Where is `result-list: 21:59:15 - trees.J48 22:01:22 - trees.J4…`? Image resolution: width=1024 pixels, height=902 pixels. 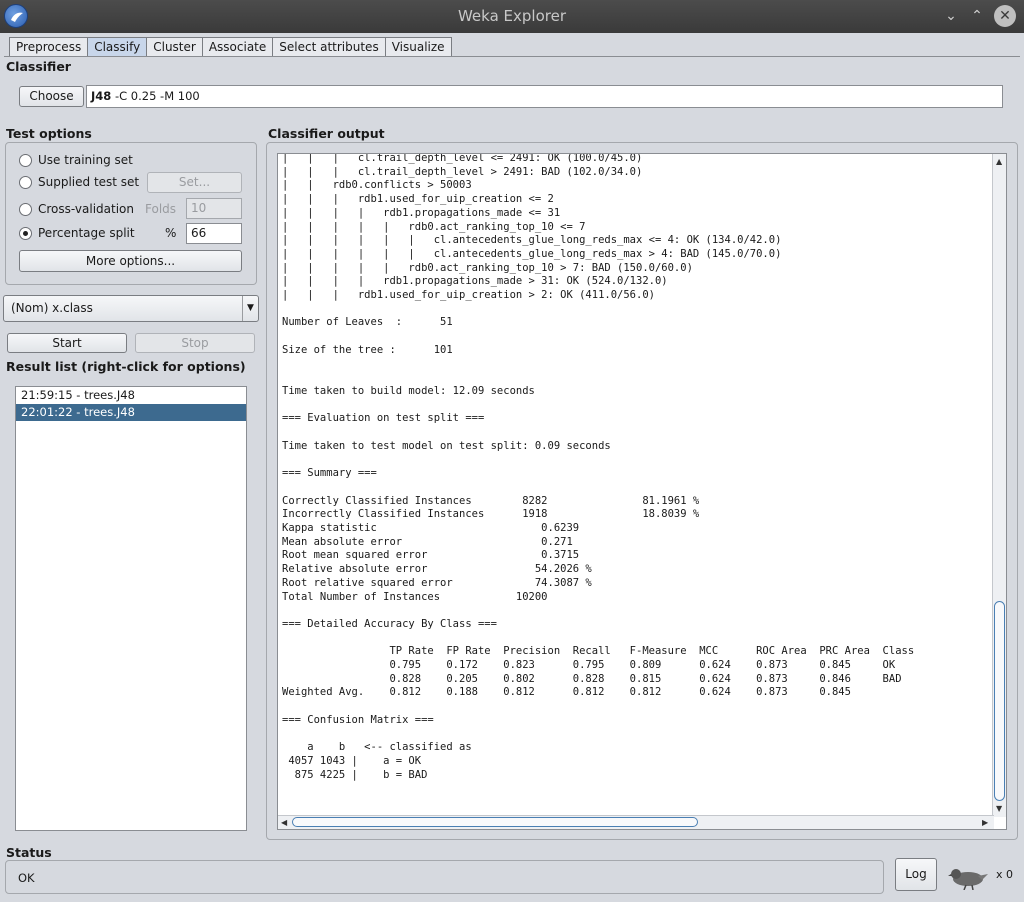
result-list: 21:59:15 - trees.J48 22:01:22 - trees.J4… is located at coordinates (131, 608).